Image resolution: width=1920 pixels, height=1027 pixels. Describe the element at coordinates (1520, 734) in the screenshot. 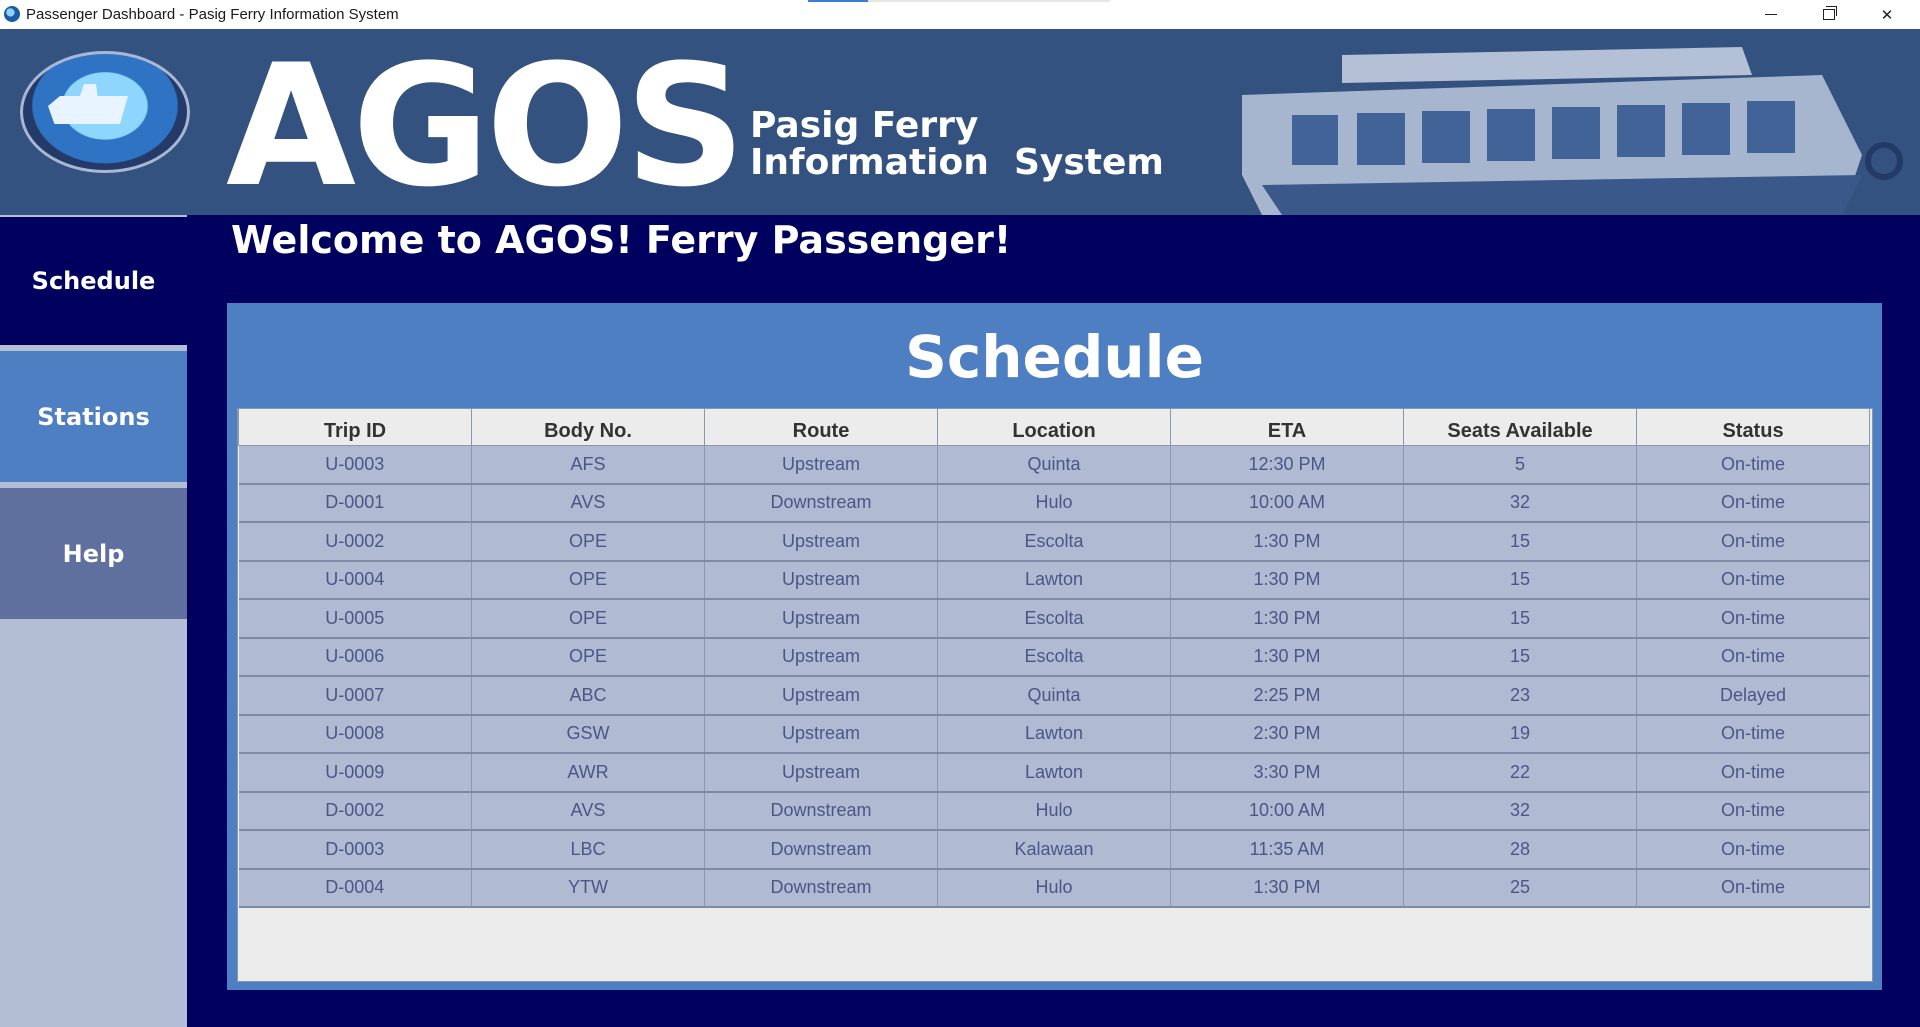

I see `cell-seats-available: 19` at that location.